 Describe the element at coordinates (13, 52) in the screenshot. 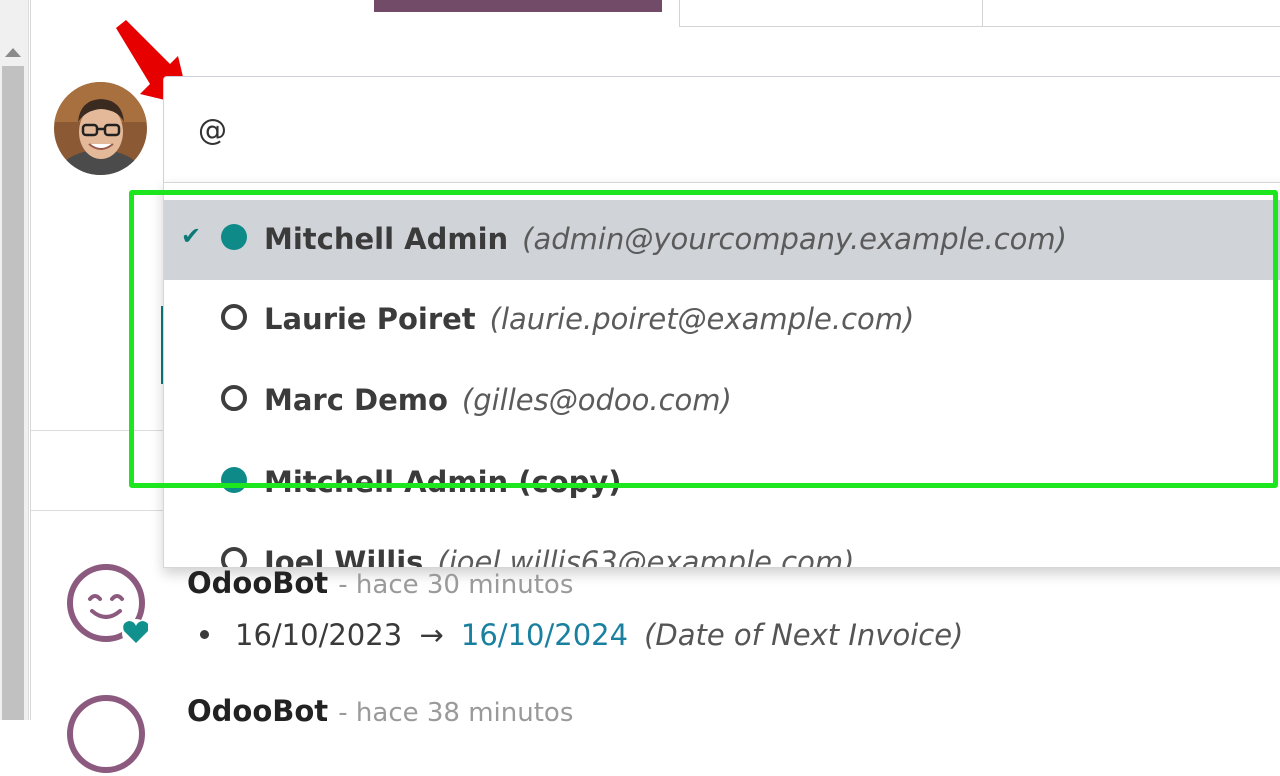

I see `scroll-up-icon` at that location.